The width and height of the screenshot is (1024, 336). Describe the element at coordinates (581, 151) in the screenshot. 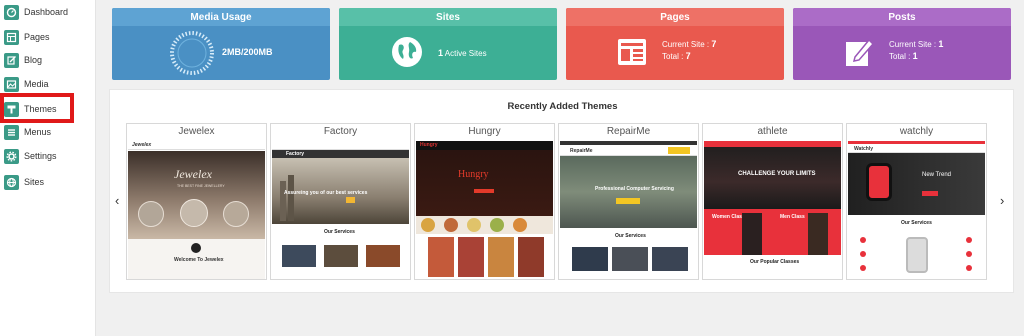

I see `preview-logo: RepairMe` at that location.